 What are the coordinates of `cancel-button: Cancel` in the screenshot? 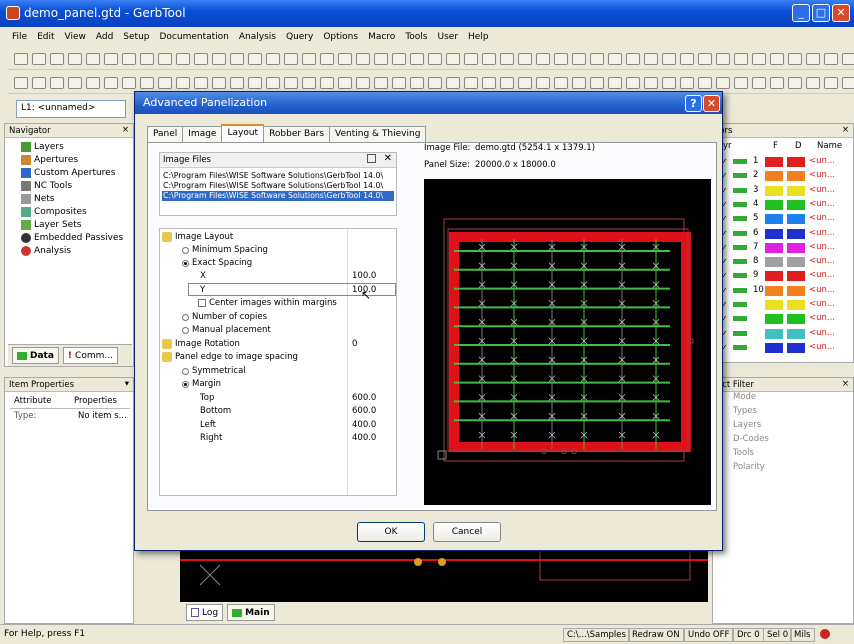 It's located at (467, 532).